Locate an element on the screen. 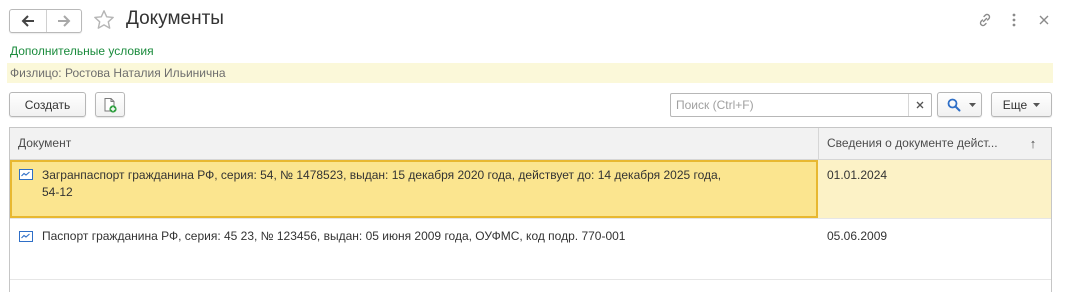 This screenshot has height=292, width=1065. add-copy-button is located at coordinates (110, 104).